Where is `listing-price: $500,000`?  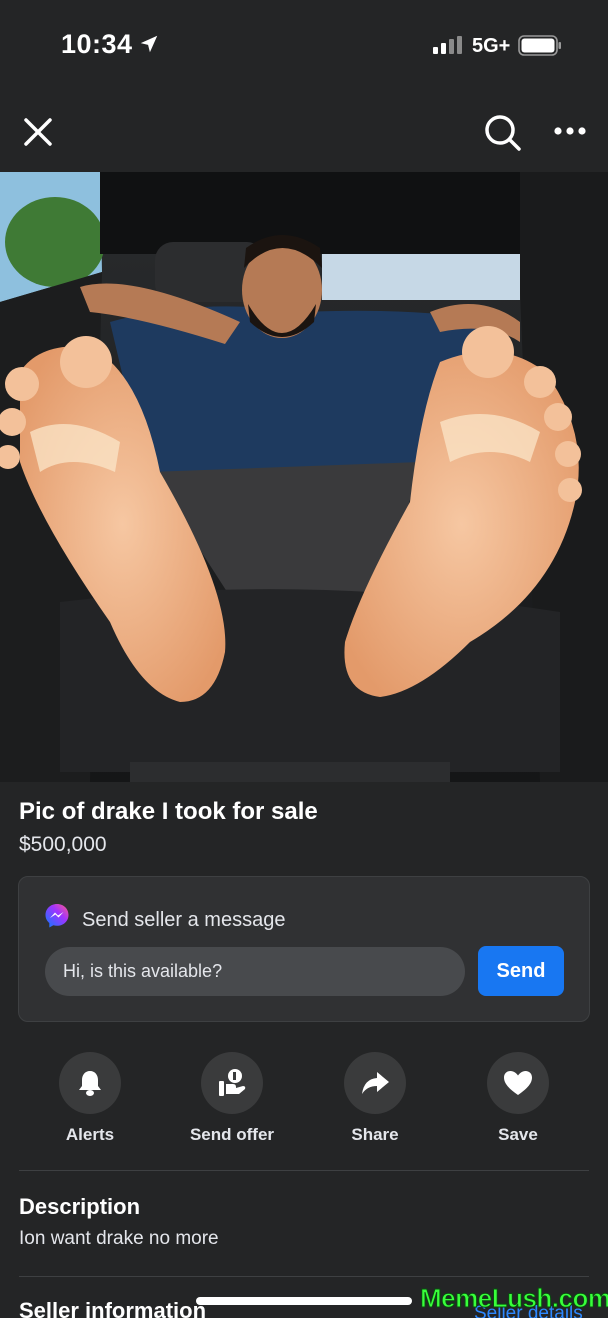 listing-price: $500,000 is located at coordinates (63, 844).